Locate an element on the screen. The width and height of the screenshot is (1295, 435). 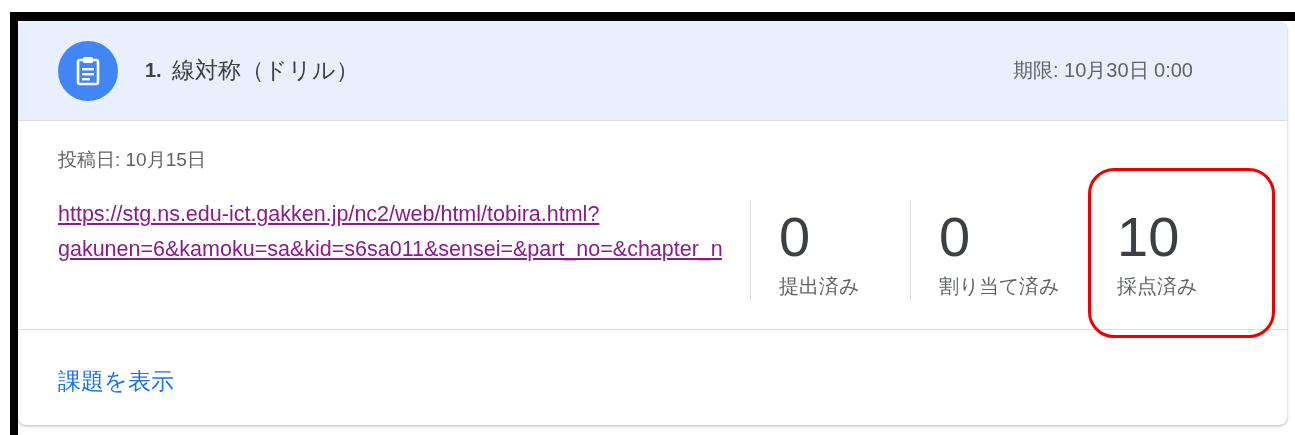
assignment-title: 線対称（ドリル） is located at coordinates (265, 70).